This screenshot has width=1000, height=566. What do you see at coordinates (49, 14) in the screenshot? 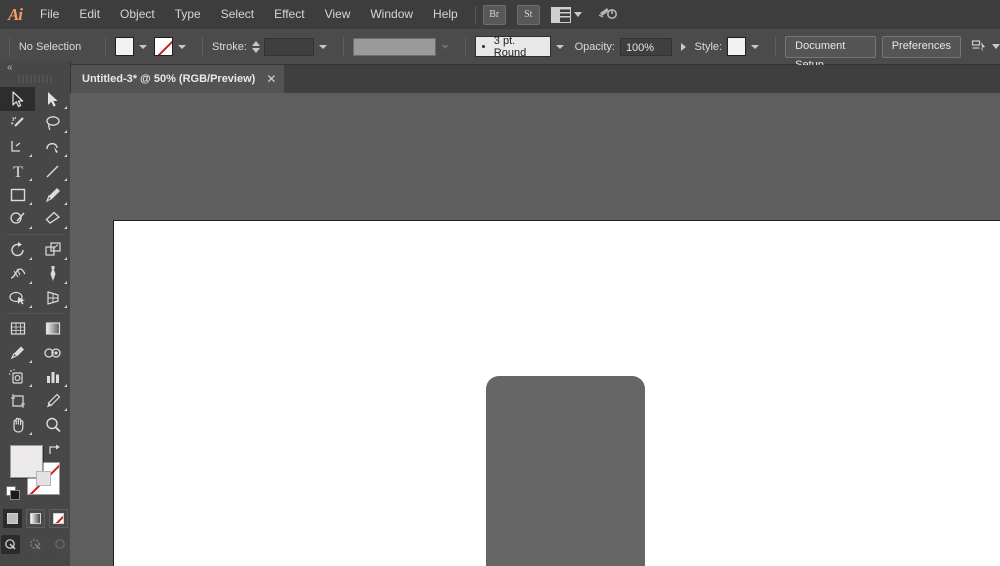
I see `menu-file: File` at bounding box center [49, 14].